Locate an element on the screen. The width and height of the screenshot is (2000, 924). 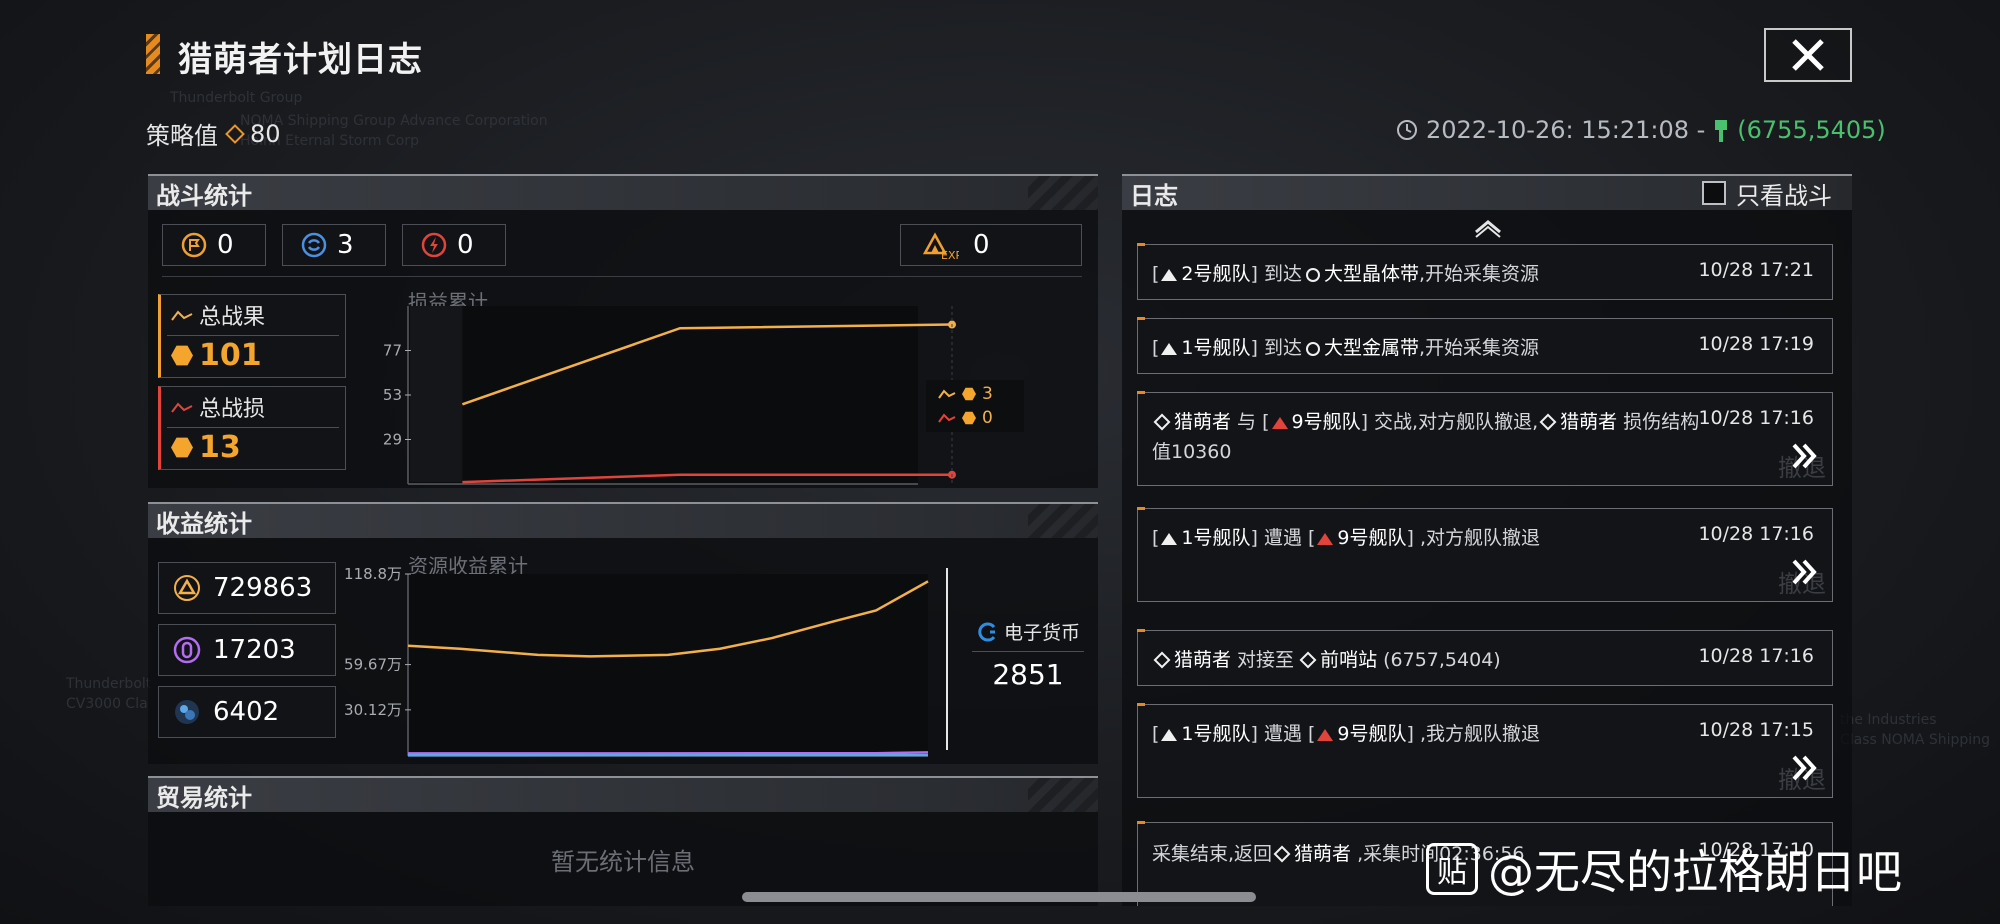
count-bolt: 0 is located at coordinates (454, 245).